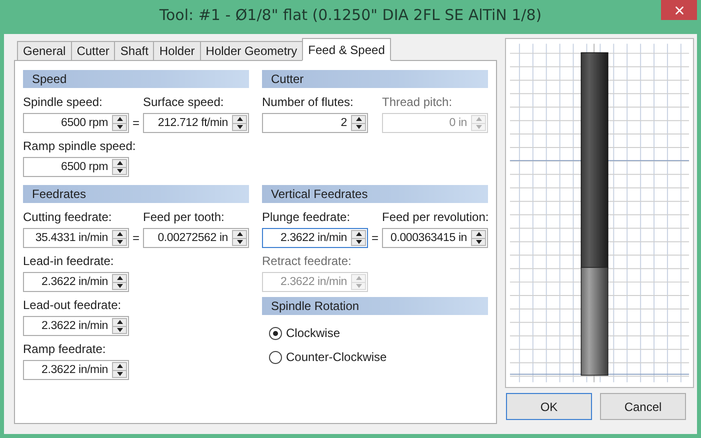  What do you see at coordinates (435, 217) in the screenshot?
I see `field-label: Feed per revolution:` at bounding box center [435, 217].